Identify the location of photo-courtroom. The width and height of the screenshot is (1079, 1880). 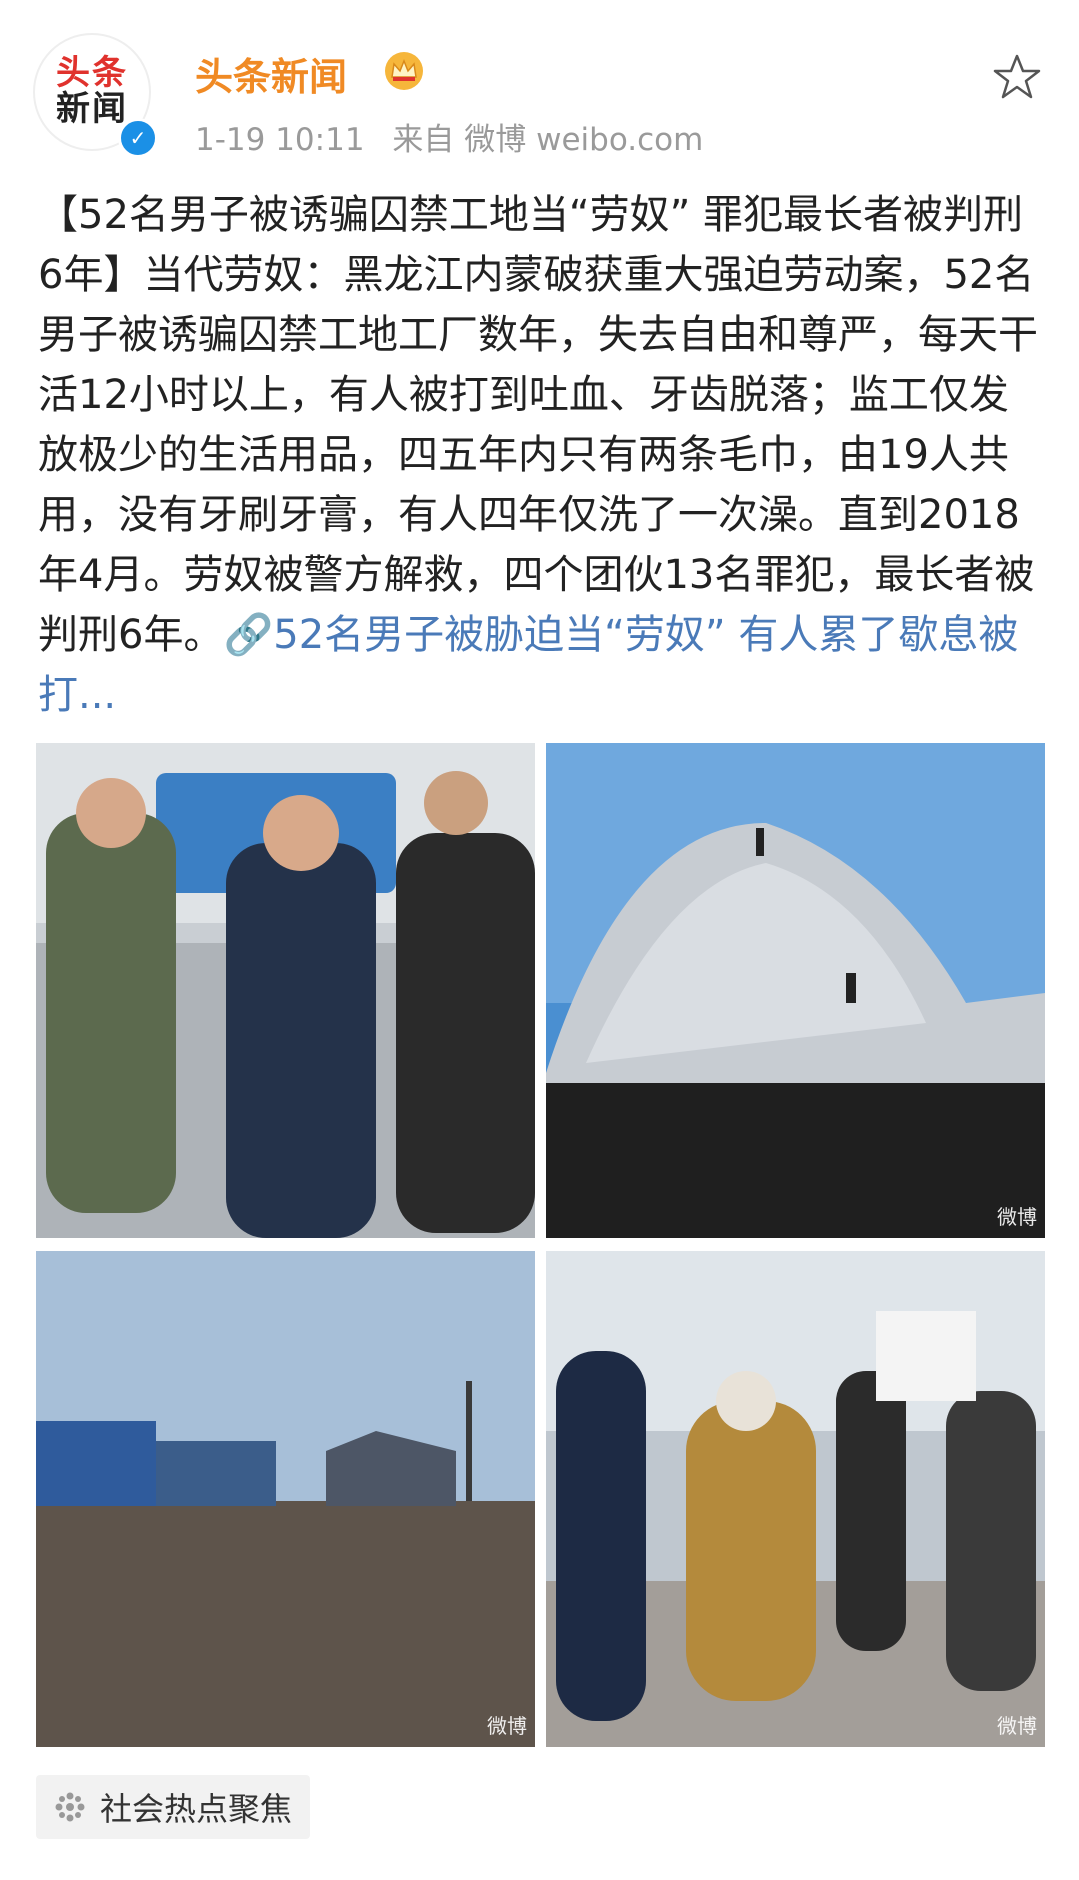
(285, 990).